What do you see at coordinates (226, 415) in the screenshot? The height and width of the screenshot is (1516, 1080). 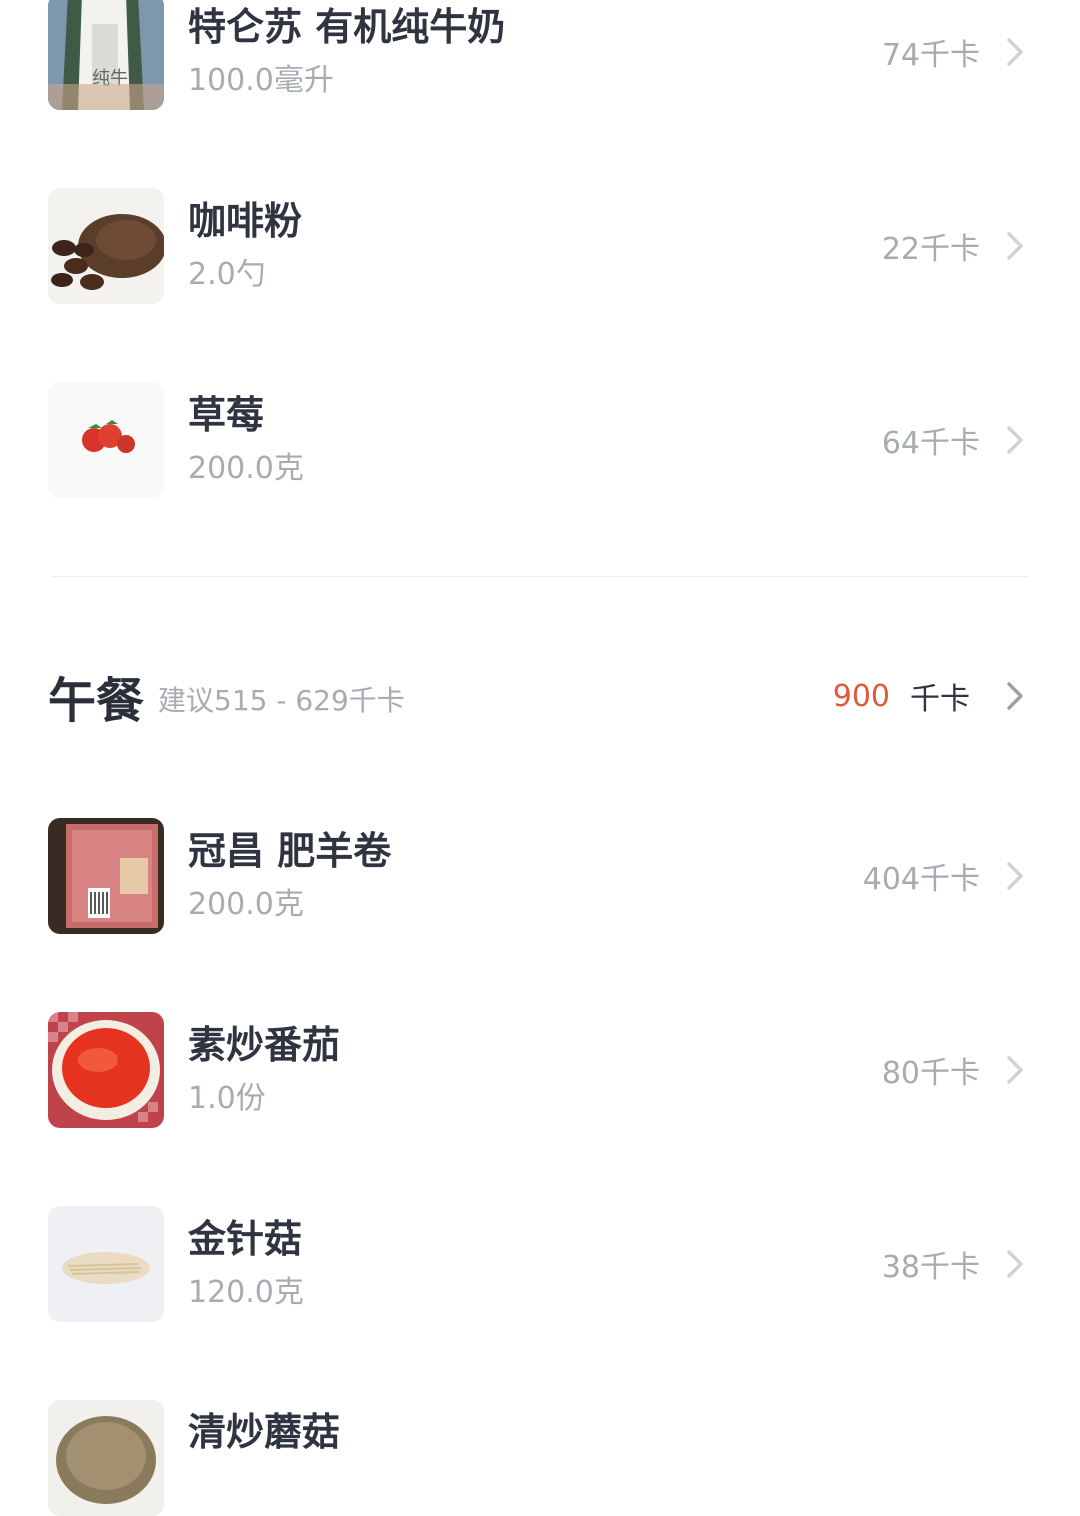 I see `food-name: 草莓` at bounding box center [226, 415].